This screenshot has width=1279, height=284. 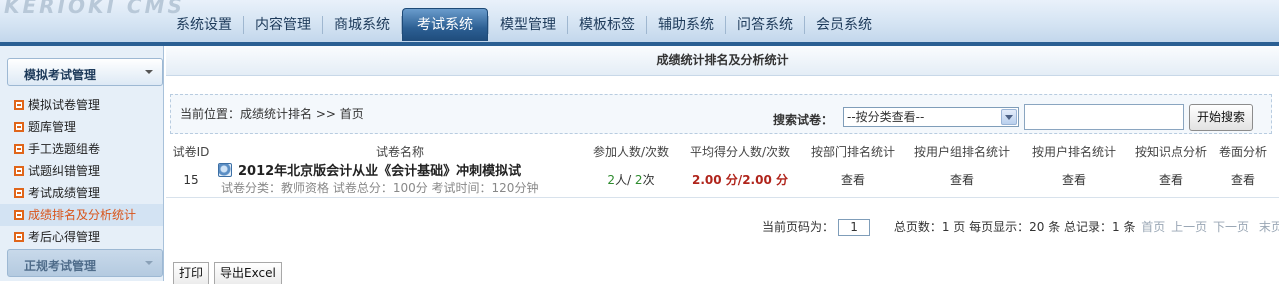 What do you see at coordinates (64, 171) in the screenshot?
I see `sidebar-item-label: 试题纠错管理` at bounding box center [64, 171].